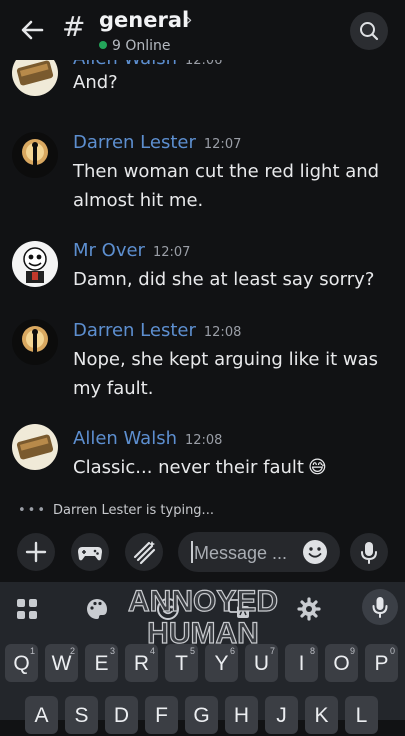  What do you see at coordinates (352, 651) in the screenshot?
I see `key-number-hint: 9` at bounding box center [352, 651].